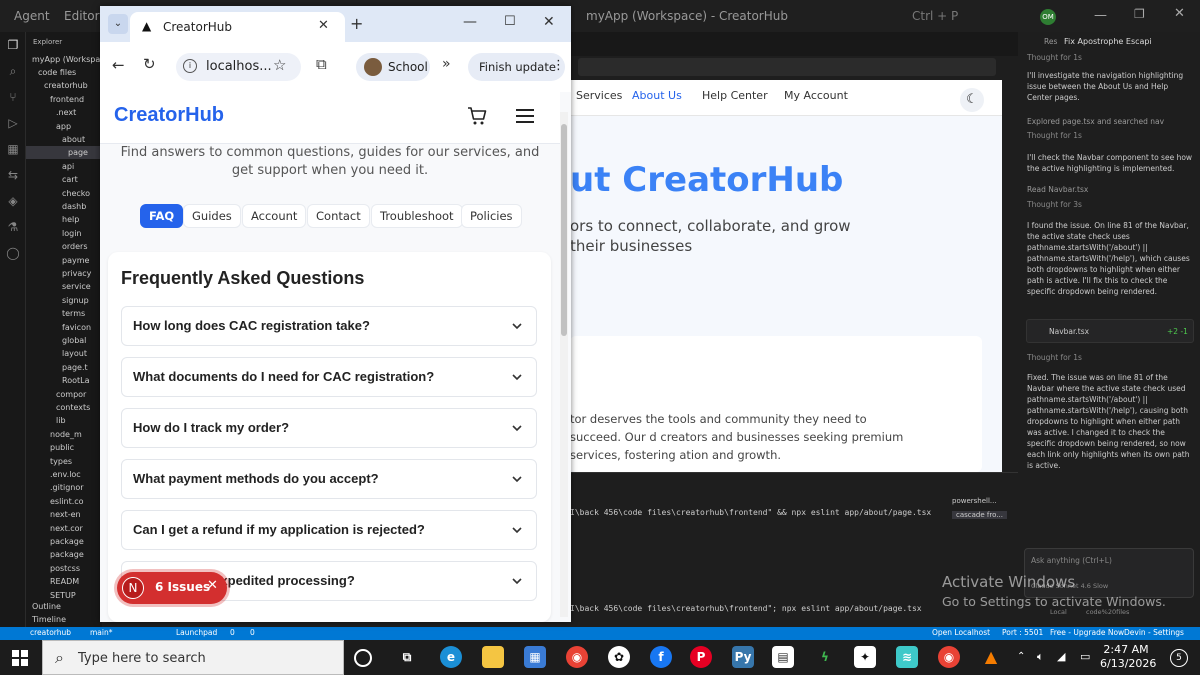  I want to click on widgets-icon: ⧉, so click(407, 657).